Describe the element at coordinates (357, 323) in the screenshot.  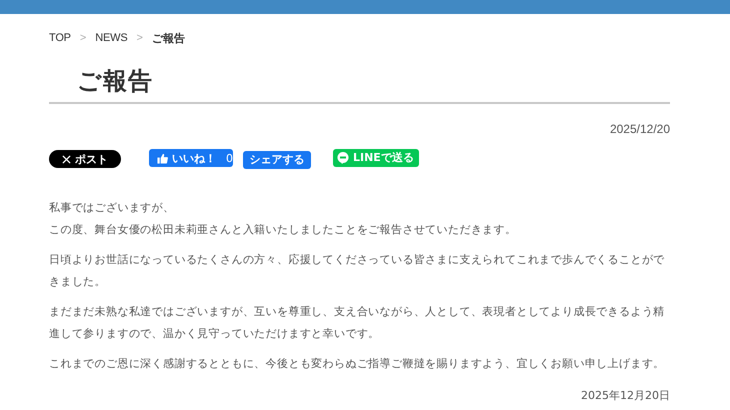
I see `article-paragraph: まだまだ未熟な私達ではございますが、互いを尊重し、支え合いながら、人として、表現者としてより成長できるよう精進して参りますので、温かく見守っていただけますと幸いです。` at that location.